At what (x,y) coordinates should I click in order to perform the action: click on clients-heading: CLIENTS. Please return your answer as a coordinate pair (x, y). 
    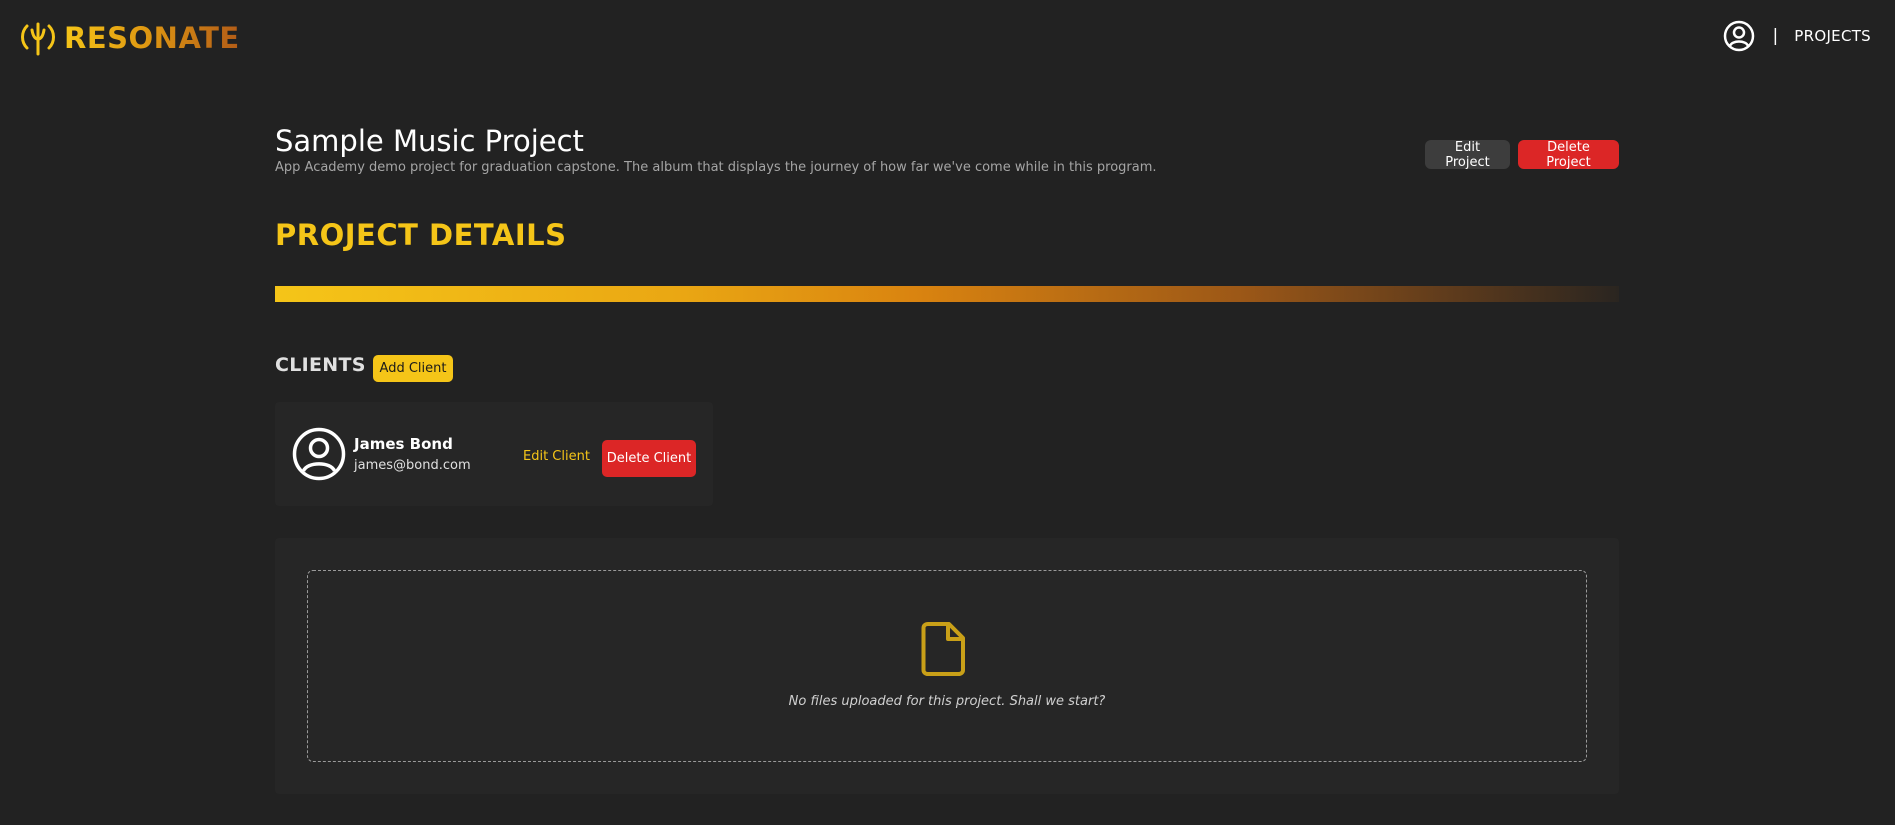
    Looking at the image, I should click on (320, 365).